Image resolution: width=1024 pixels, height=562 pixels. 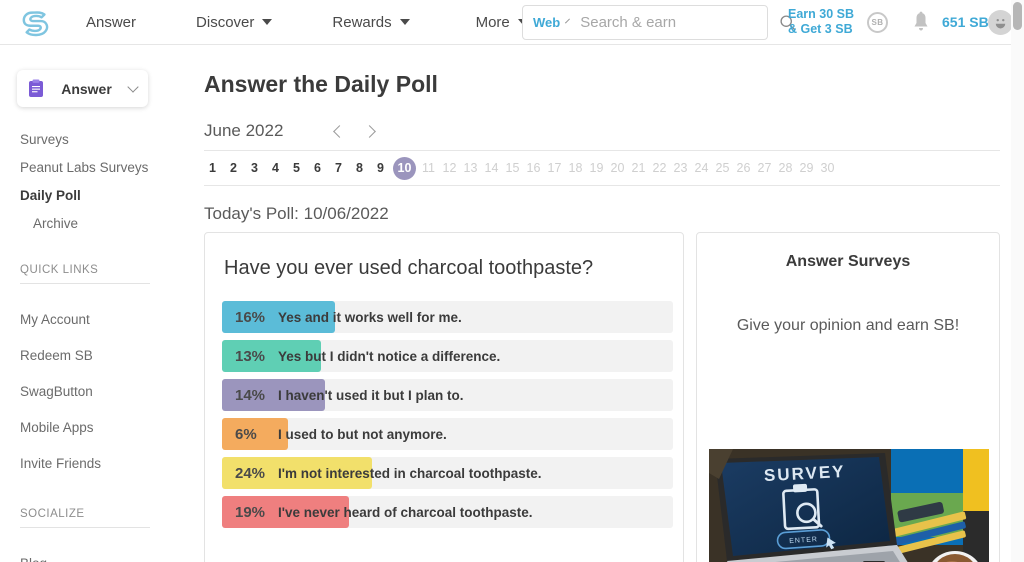 What do you see at coordinates (93, 428) in the screenshot?
I see `sidebar-item-mobile-apps: Mobile Apps` at bounding box center [93, 428].